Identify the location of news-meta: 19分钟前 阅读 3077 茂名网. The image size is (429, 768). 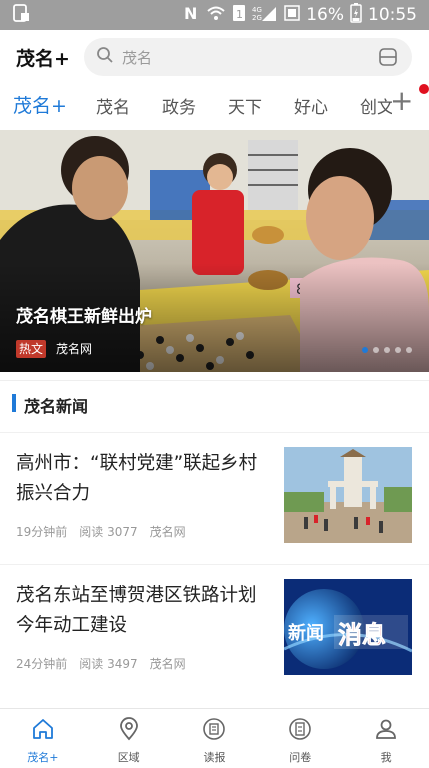
(101, 531).